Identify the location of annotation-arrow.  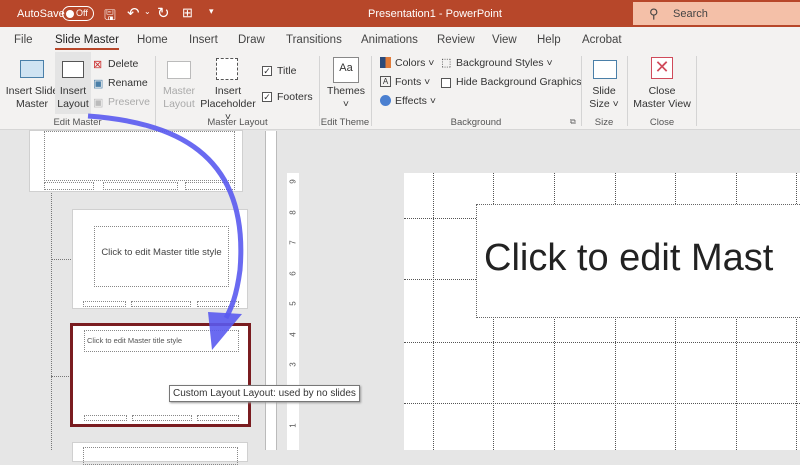
(165, 231).